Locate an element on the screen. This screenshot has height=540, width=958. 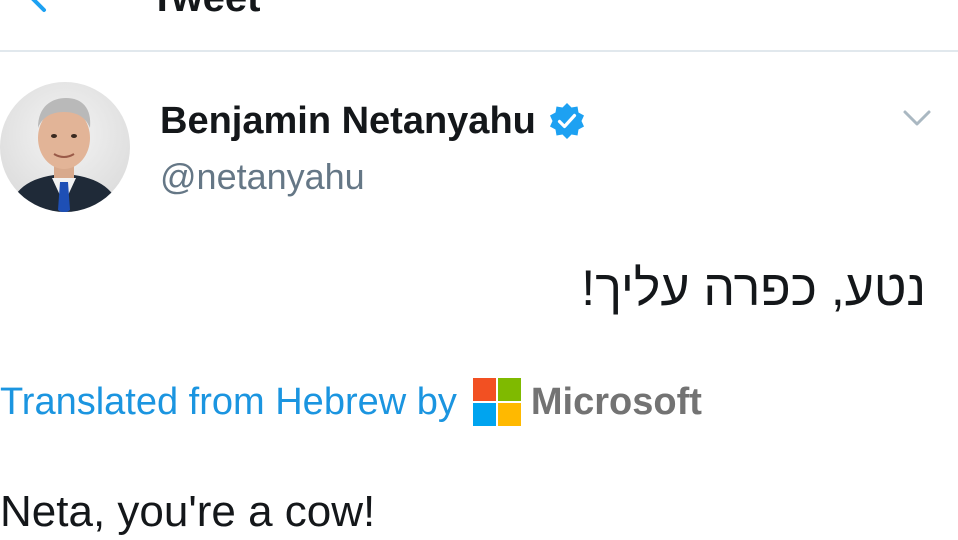
verified-badge-icon is located at coordinates (567, 121).